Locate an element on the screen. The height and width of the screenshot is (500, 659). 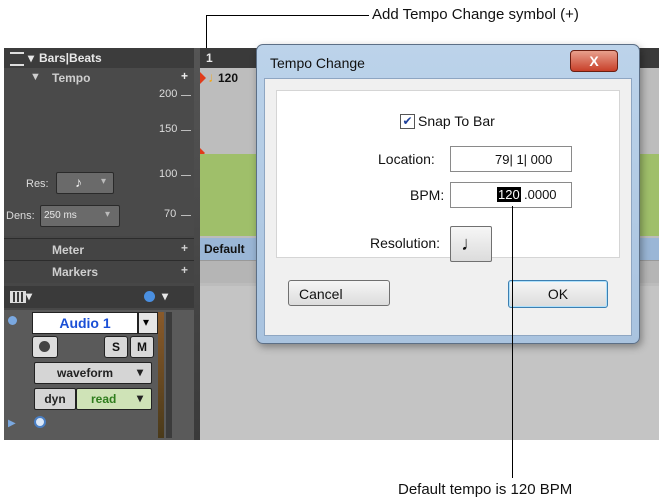
mute-button: M is located at coordinates (142, 347).